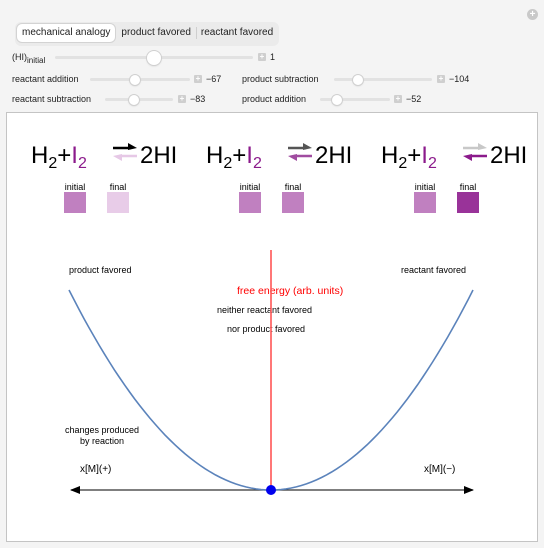 This screenshot has height=548, width=544. Describe the element at coordinates (439, 469) in the screenshot. I see `x-right-label: x[M](−)` at that location.